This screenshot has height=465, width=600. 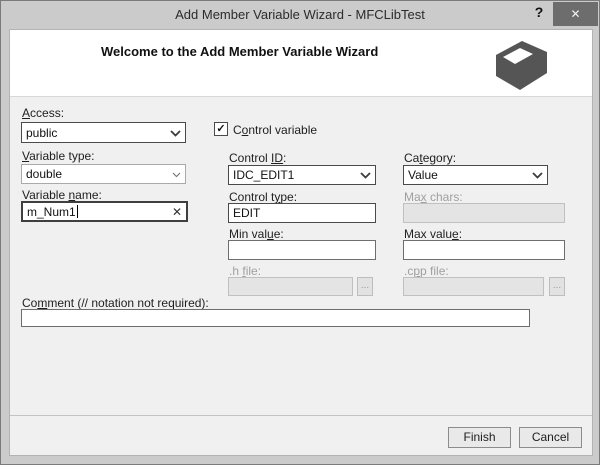 What do you see at coordinates (302, 250) in the screenshot?
I see `min-value-input` at bounding box center [302, 250].